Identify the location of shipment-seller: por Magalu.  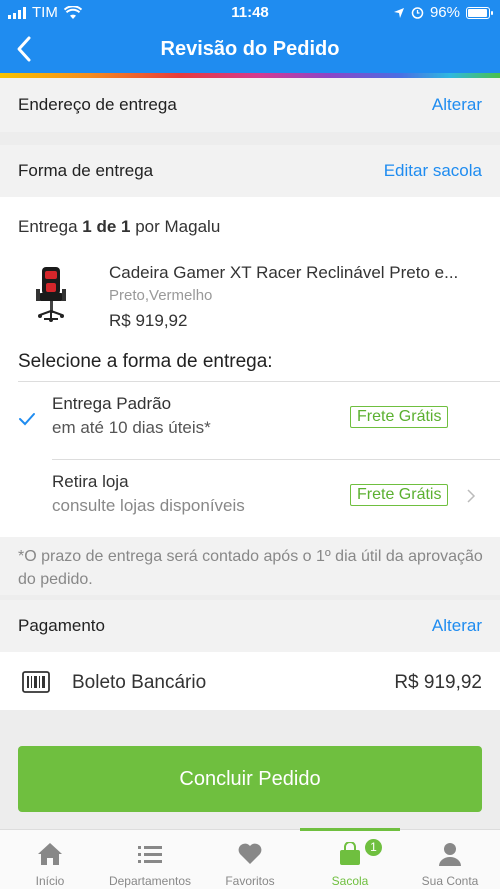
(178, 226).